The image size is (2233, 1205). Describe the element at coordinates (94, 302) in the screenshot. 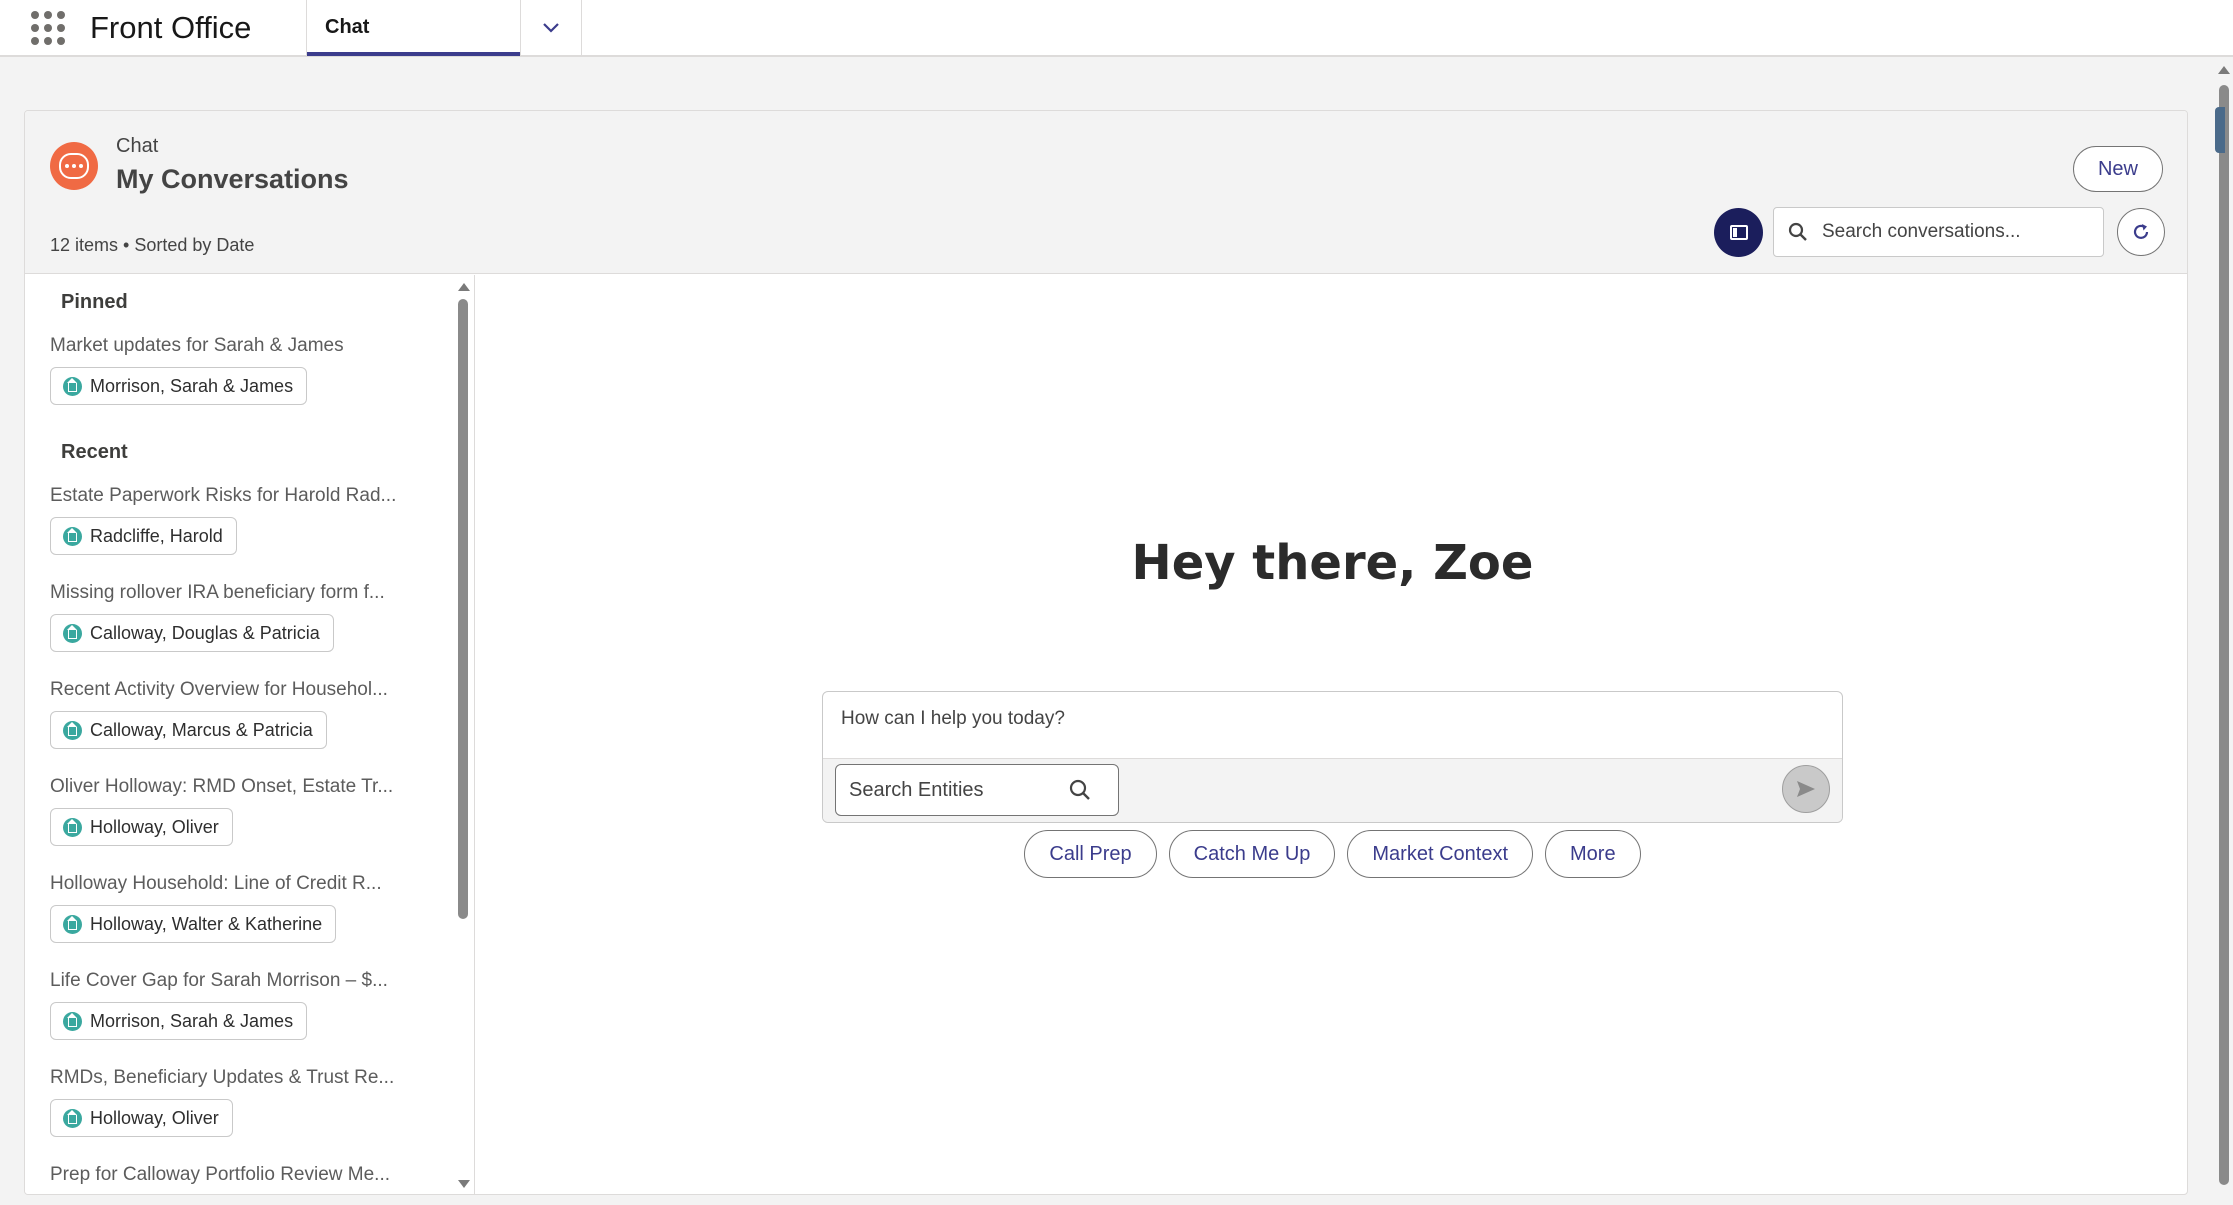

I see `pinned-section-label: Pinned` at that location.